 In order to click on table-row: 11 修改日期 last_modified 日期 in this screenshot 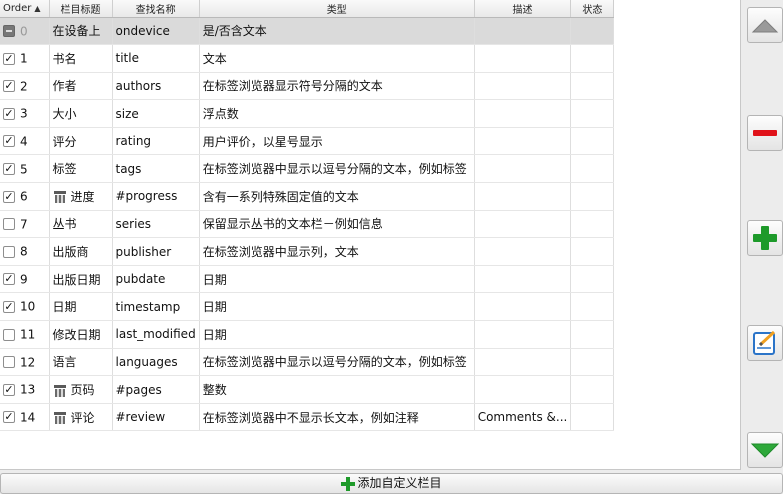, I will do `click(307, 334)`.